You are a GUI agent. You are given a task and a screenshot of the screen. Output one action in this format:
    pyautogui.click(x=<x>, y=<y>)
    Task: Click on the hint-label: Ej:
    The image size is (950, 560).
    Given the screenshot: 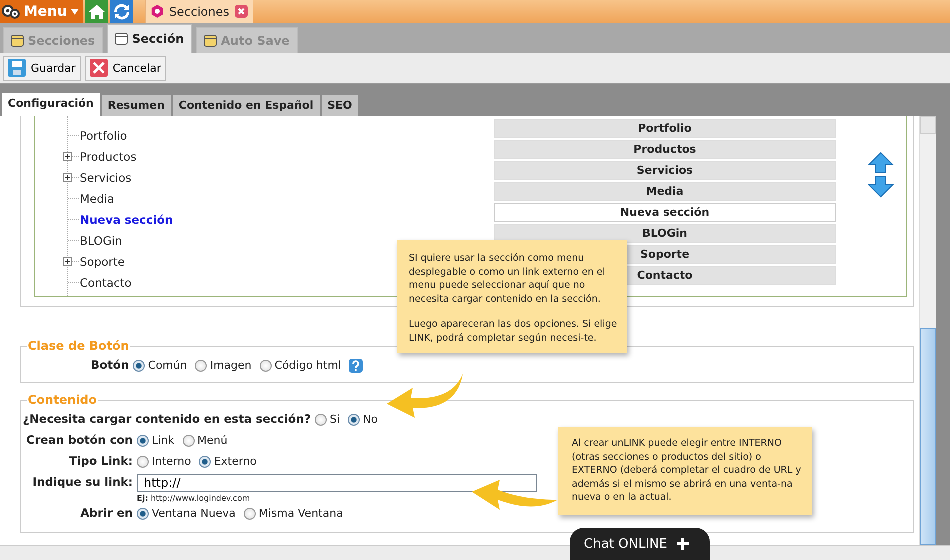 What is the action you would take?
    pyautogui.click(x=142, y=498)
    